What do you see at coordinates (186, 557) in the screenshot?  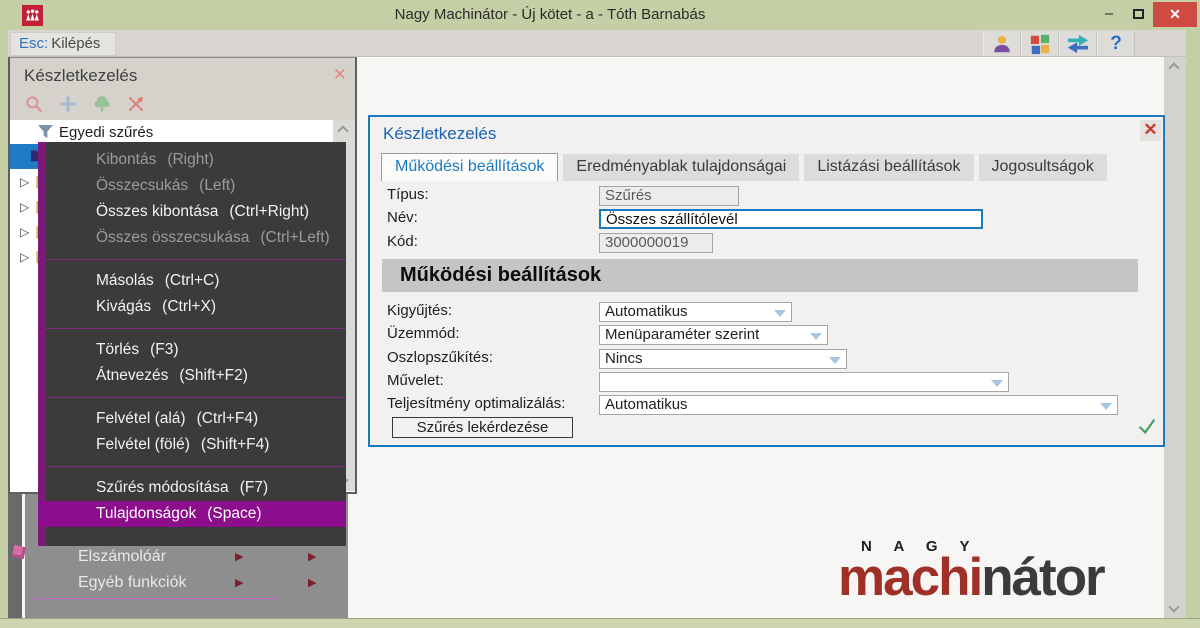 I see `menu-item-elszamoloar: Elszámolóár ▶ ▶` at bounding box center [186, 557].